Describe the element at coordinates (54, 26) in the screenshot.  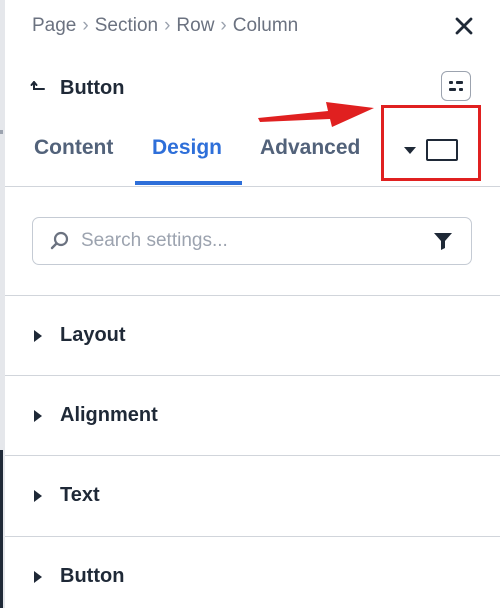
I see `breadcrumb-item-page: Page` at that location.